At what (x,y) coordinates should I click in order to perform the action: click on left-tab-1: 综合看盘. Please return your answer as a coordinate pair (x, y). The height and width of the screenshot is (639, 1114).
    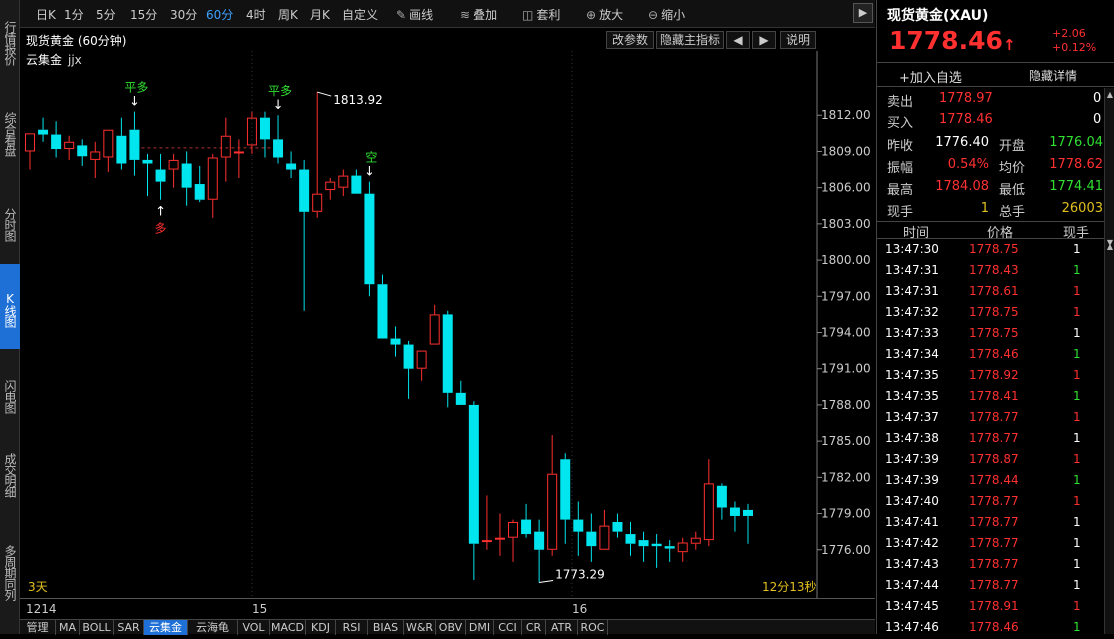
    Looking at the image, I should click on (10, 131).